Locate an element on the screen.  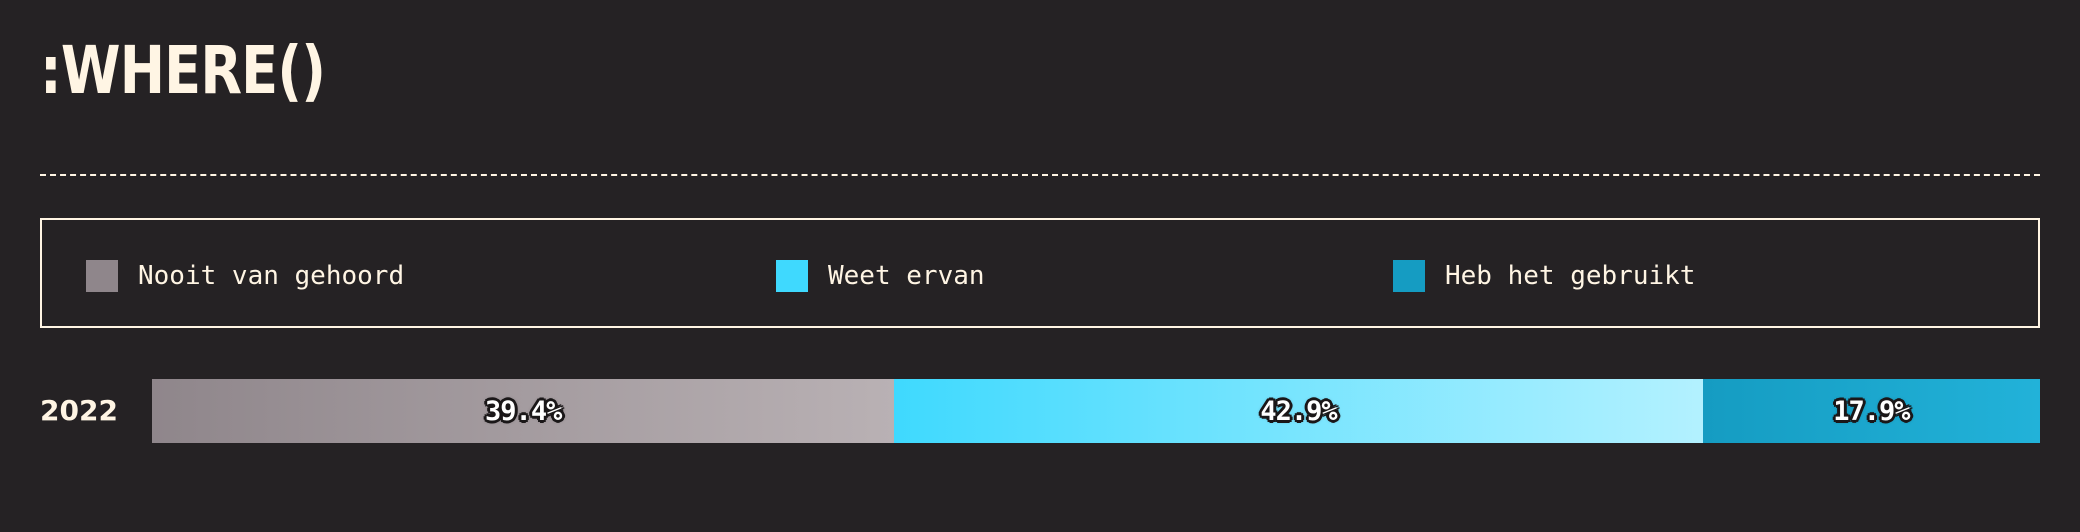
stacked-bar: 39.4% 42.9% 17.9% is located at coordinates (1096, 411).